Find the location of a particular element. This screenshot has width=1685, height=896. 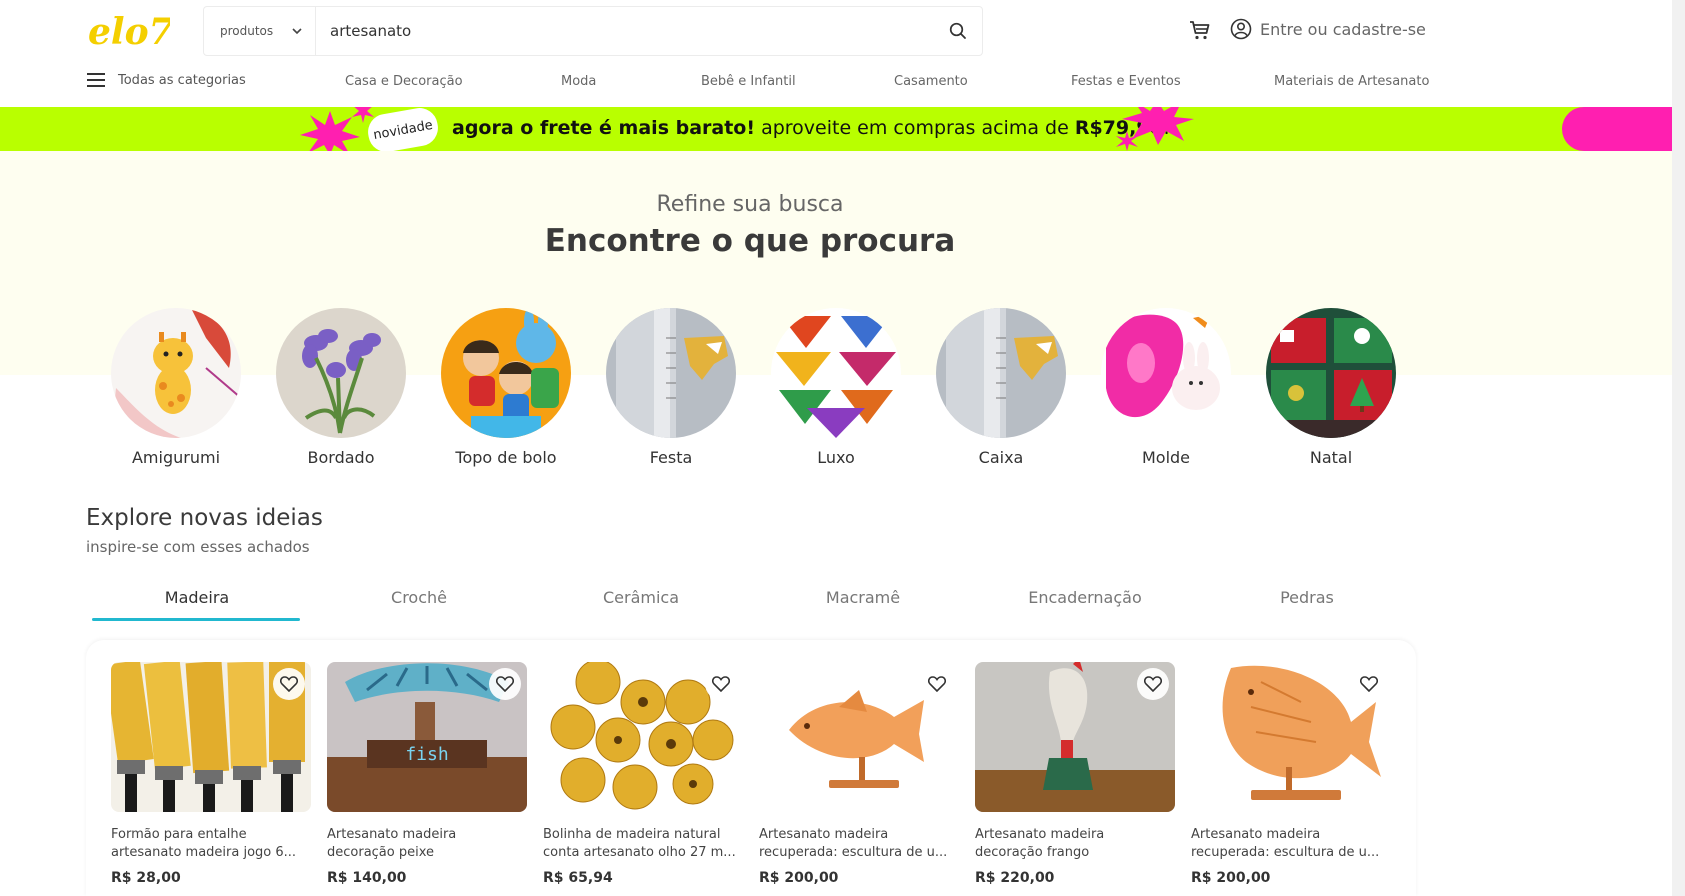

product-price: R$ 65,94 is located at coordinates (578, 878).